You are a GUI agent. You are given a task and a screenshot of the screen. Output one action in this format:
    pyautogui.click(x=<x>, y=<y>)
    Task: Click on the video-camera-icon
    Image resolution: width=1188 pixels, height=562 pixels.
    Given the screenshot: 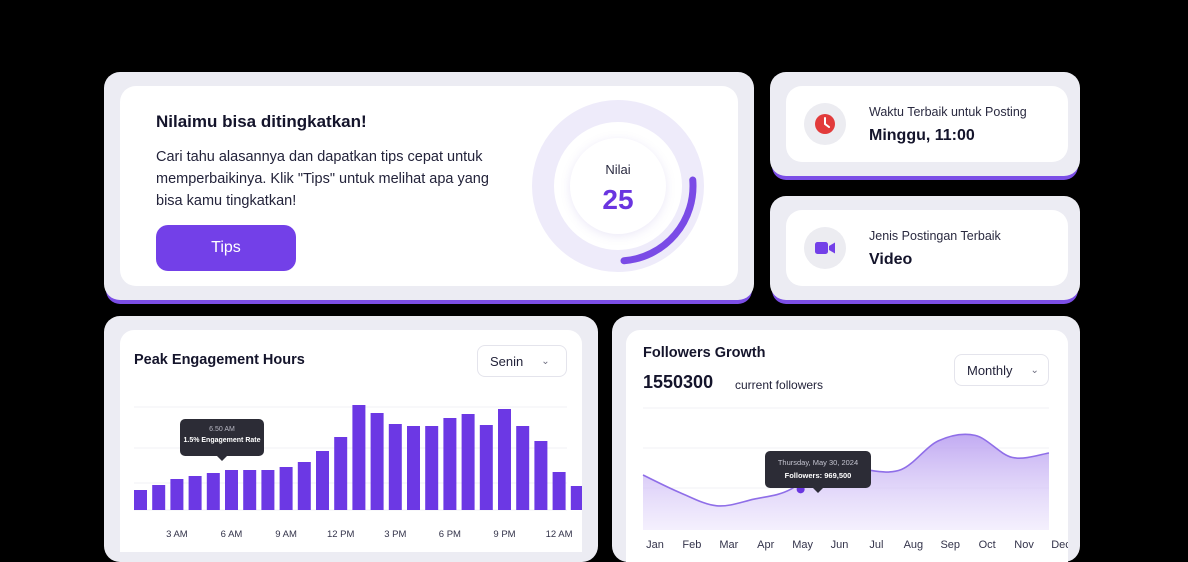 What is the action you would take?
    pyautogui.click(x=825, y=248)
    